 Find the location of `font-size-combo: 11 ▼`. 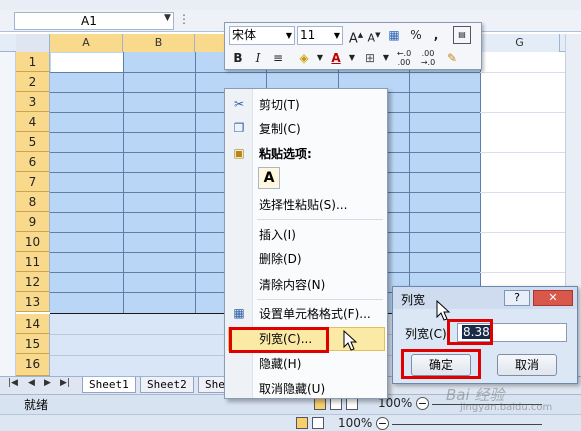

font-size-combo: 11 ▼ is located at coordinates (320, 35).